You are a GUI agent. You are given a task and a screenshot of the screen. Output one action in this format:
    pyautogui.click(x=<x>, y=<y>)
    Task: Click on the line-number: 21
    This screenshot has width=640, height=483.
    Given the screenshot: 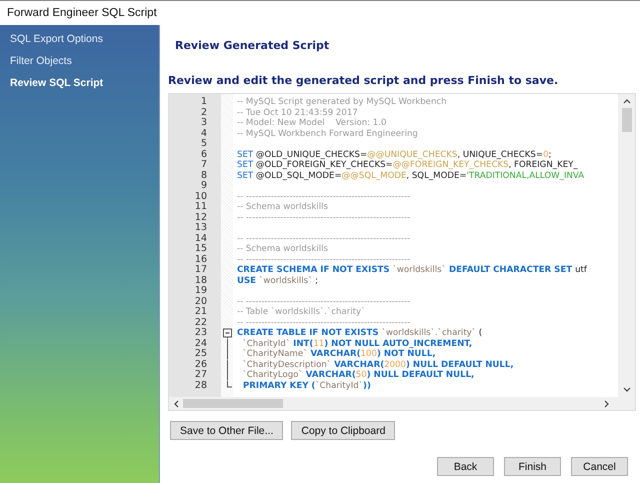 What is the action you would take?
    pyautogui.click(x=201, y=312)
    